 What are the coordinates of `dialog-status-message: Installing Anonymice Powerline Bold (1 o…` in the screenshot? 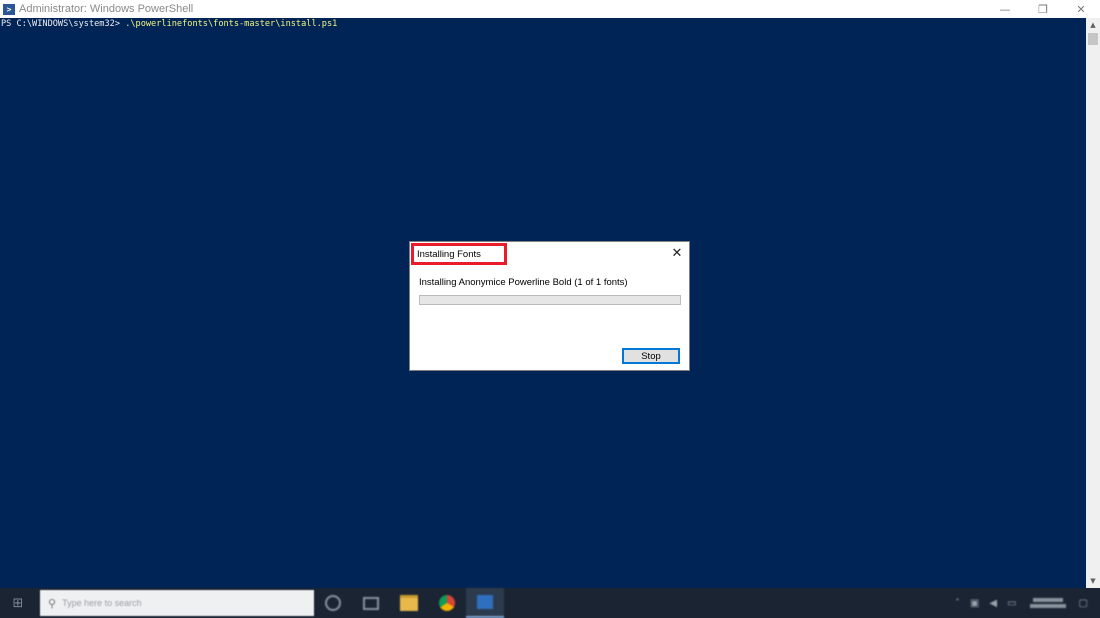 It's located at (523, 282).